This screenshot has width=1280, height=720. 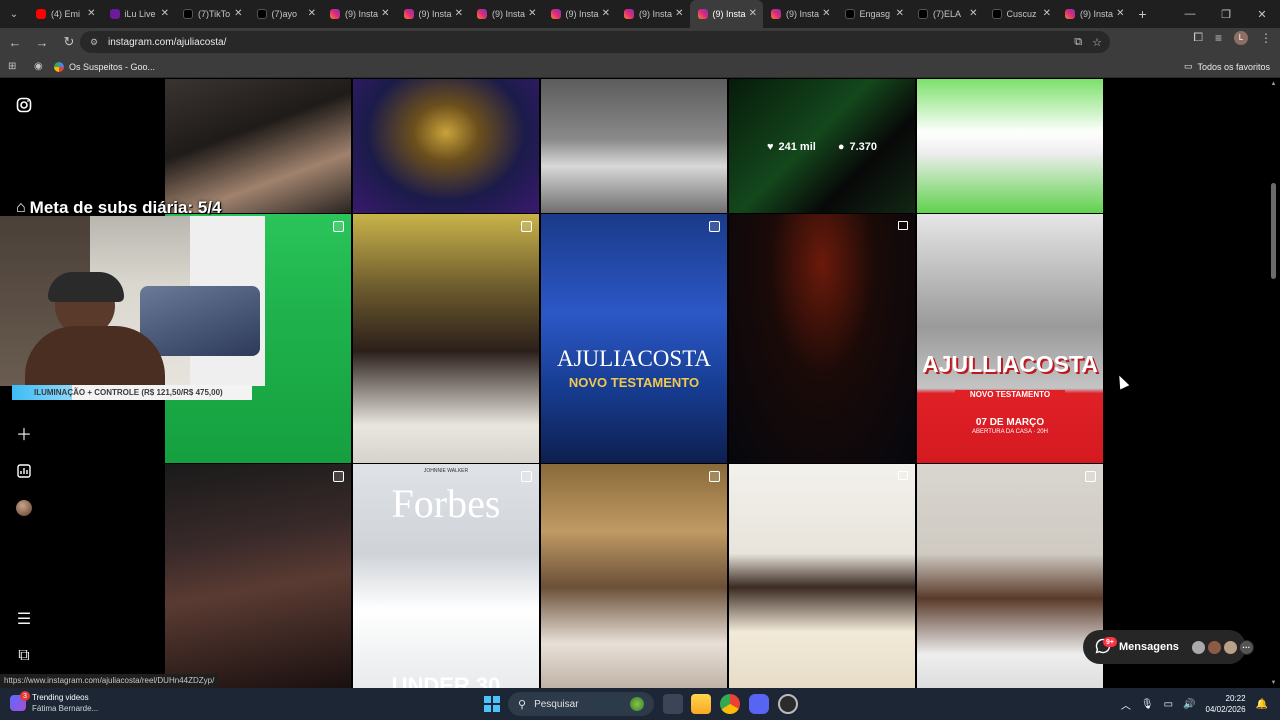 I want to click on chrome-icon, so click(x=730, y=704).